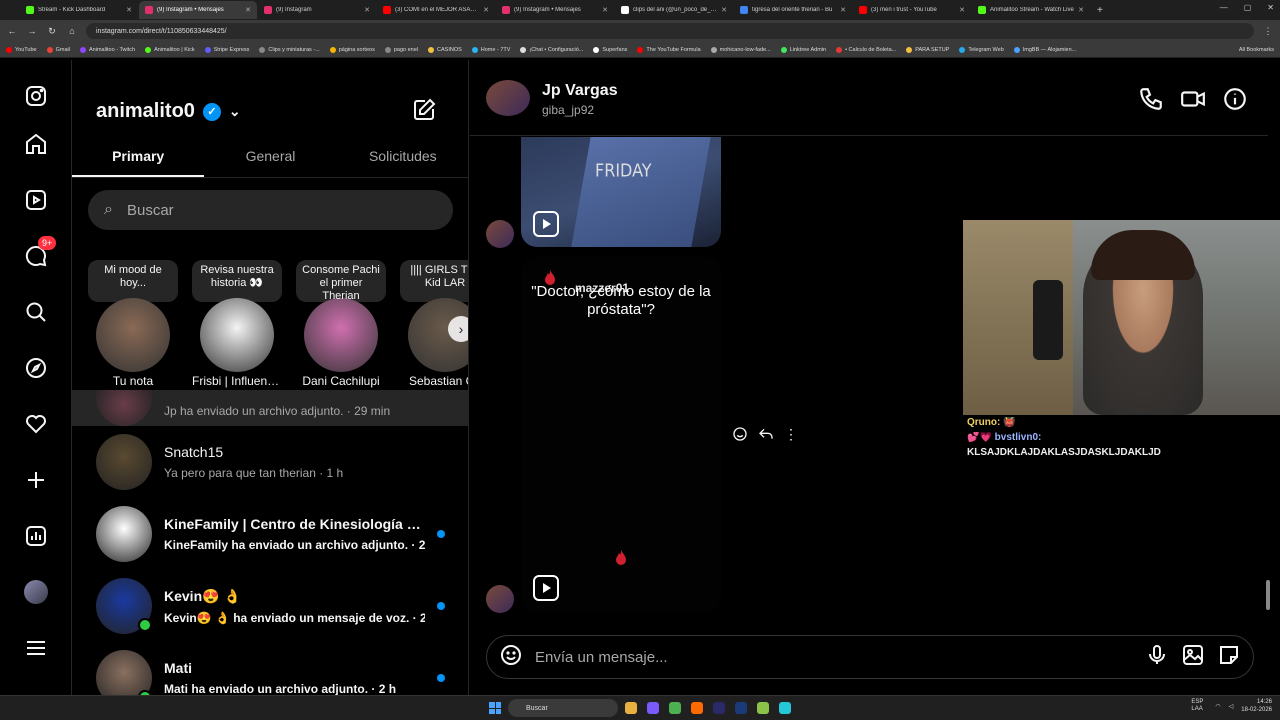  Describe the element at coordinates (490, 49) in the screenshot. I see `bookmark-item: Home - 7TV` at that location.